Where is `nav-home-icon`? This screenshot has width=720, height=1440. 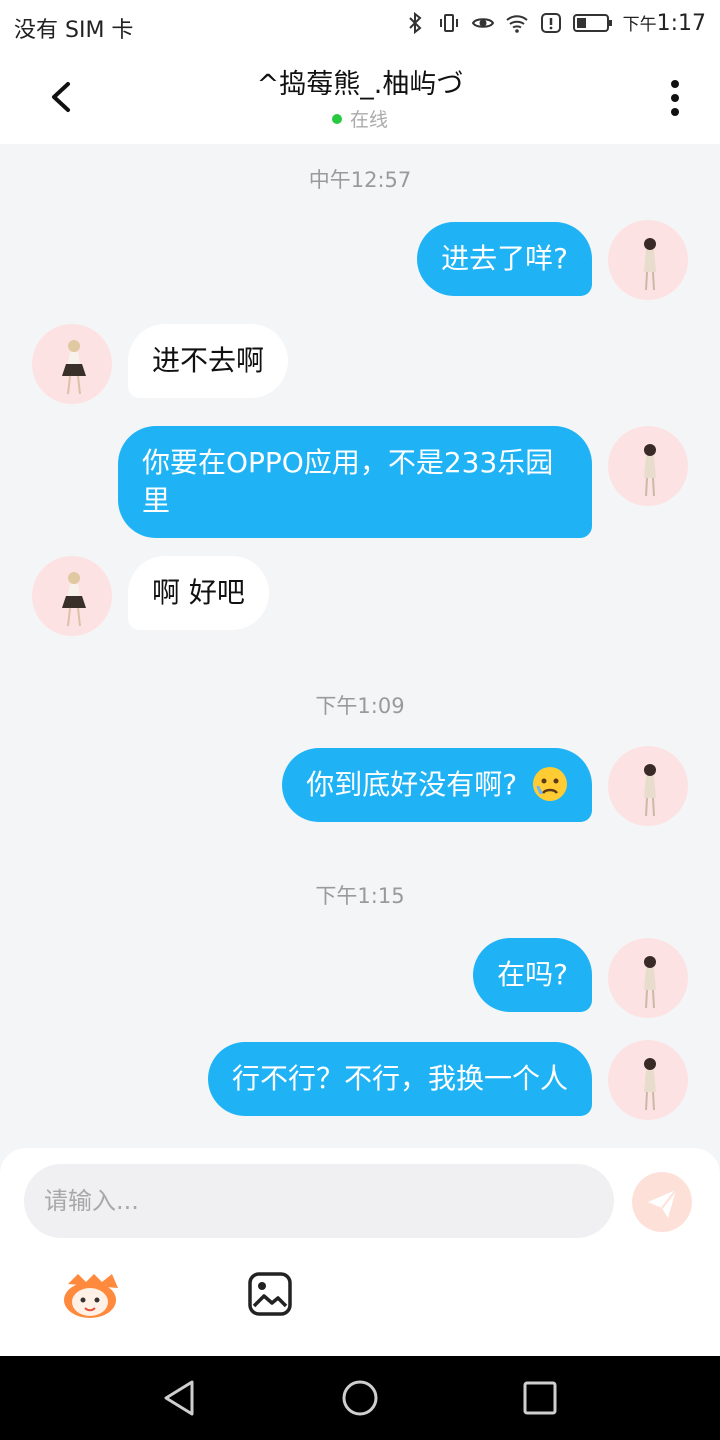
nav-home-icon is located at coordinates (360, 1398).